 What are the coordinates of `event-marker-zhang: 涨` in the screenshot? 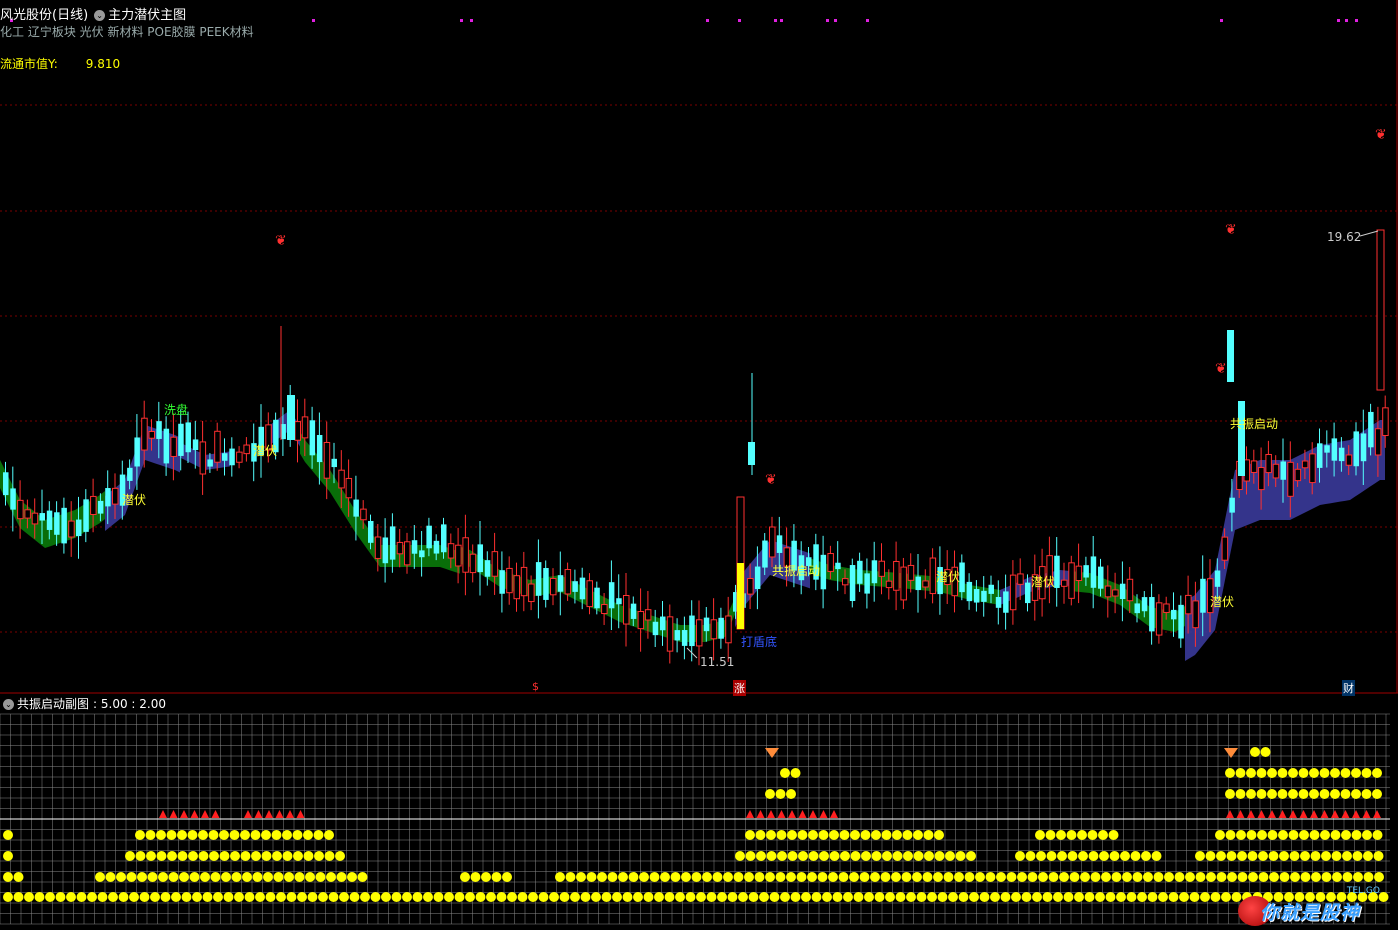 It's located at (739, 688).